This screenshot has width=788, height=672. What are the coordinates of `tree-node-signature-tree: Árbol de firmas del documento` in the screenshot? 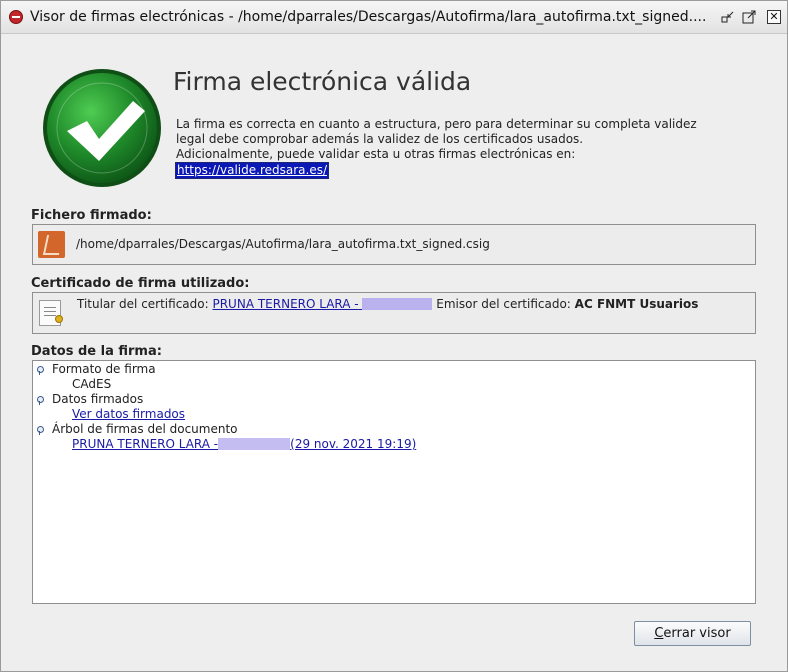 It's located at (145, 429).